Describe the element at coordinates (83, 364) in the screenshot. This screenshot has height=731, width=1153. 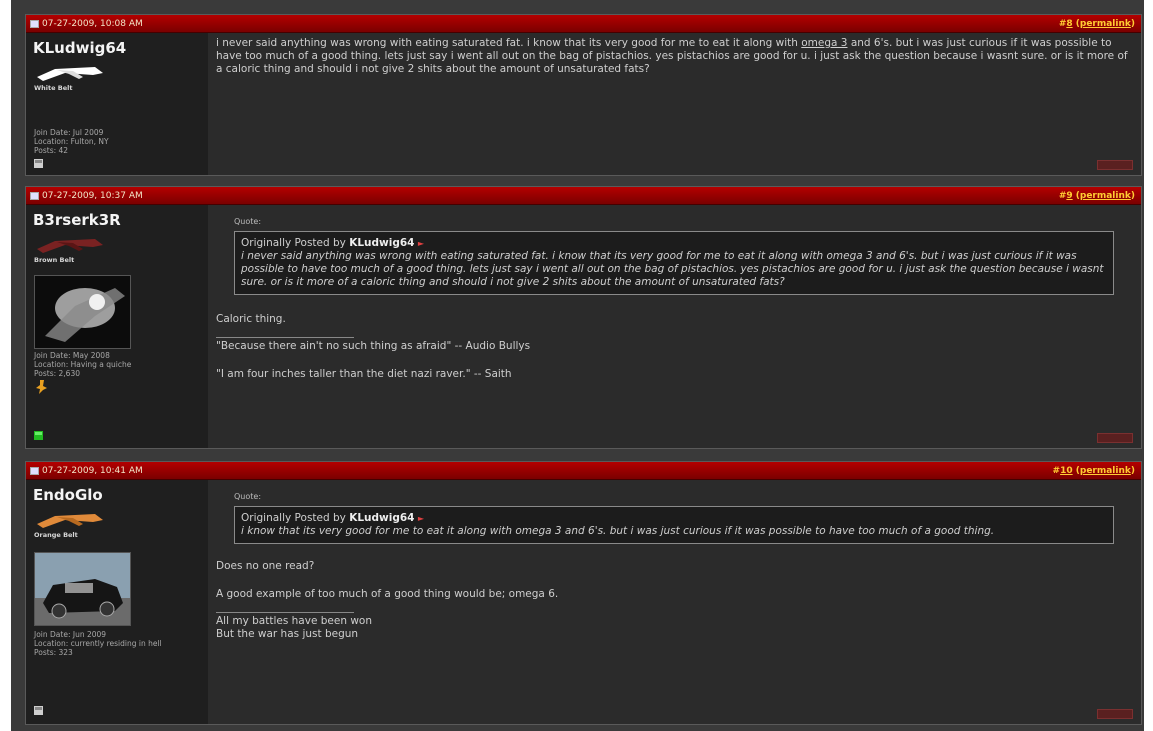
I see `location: Location: Having a quiche` at that location.